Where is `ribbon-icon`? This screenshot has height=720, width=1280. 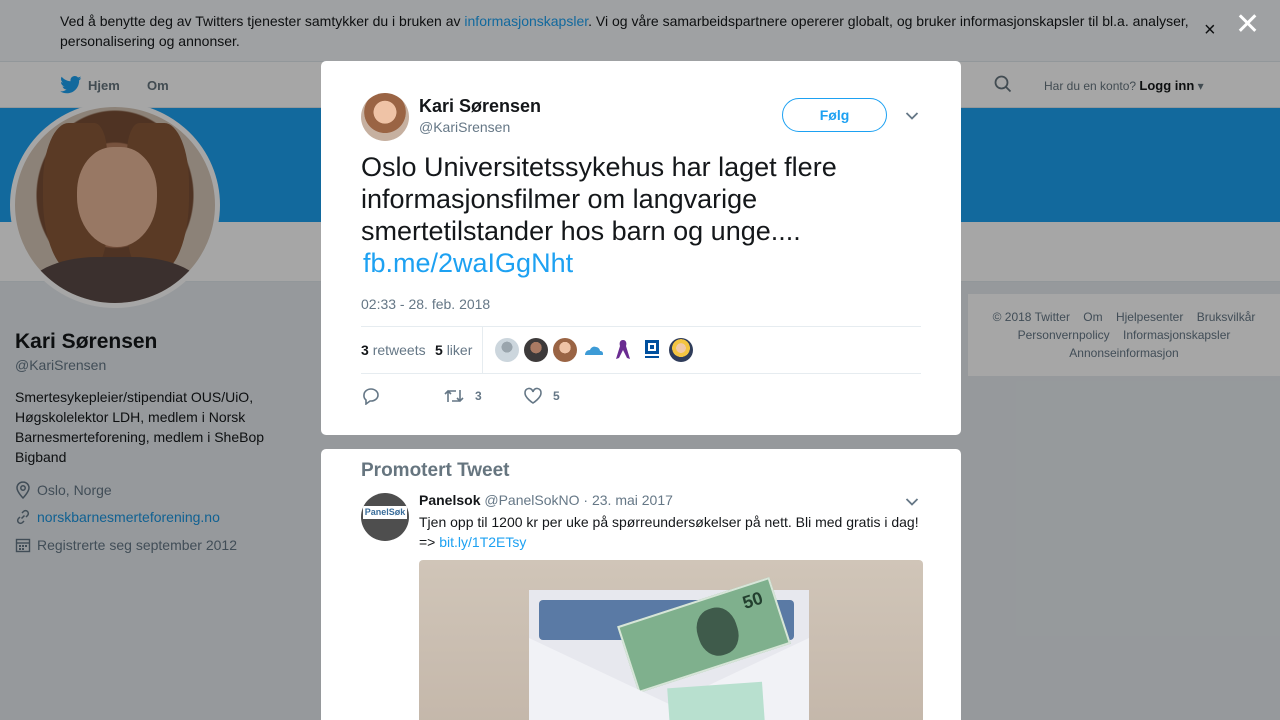 ribbon-icon is located at coordinates (623, 349).